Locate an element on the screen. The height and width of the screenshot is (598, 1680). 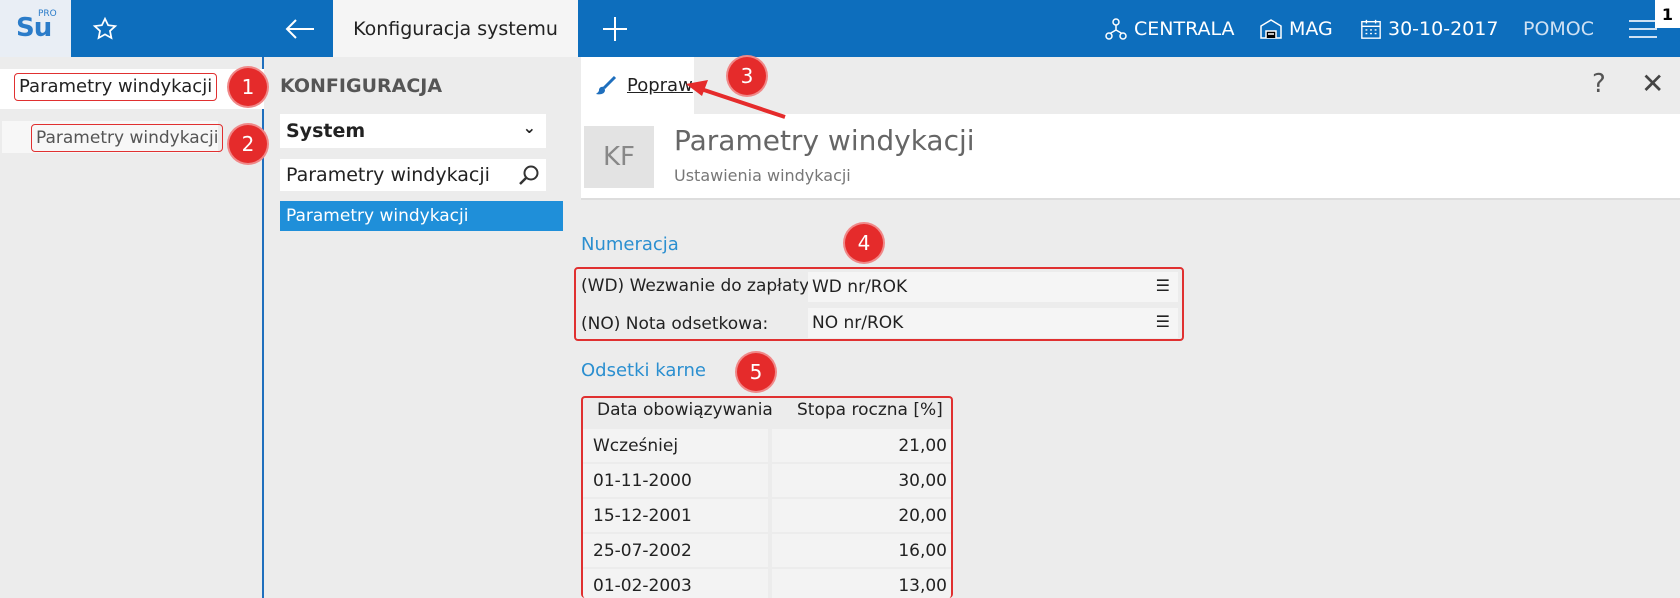
date-button: 30-10-2017 is located at coordinates (1429, 28).